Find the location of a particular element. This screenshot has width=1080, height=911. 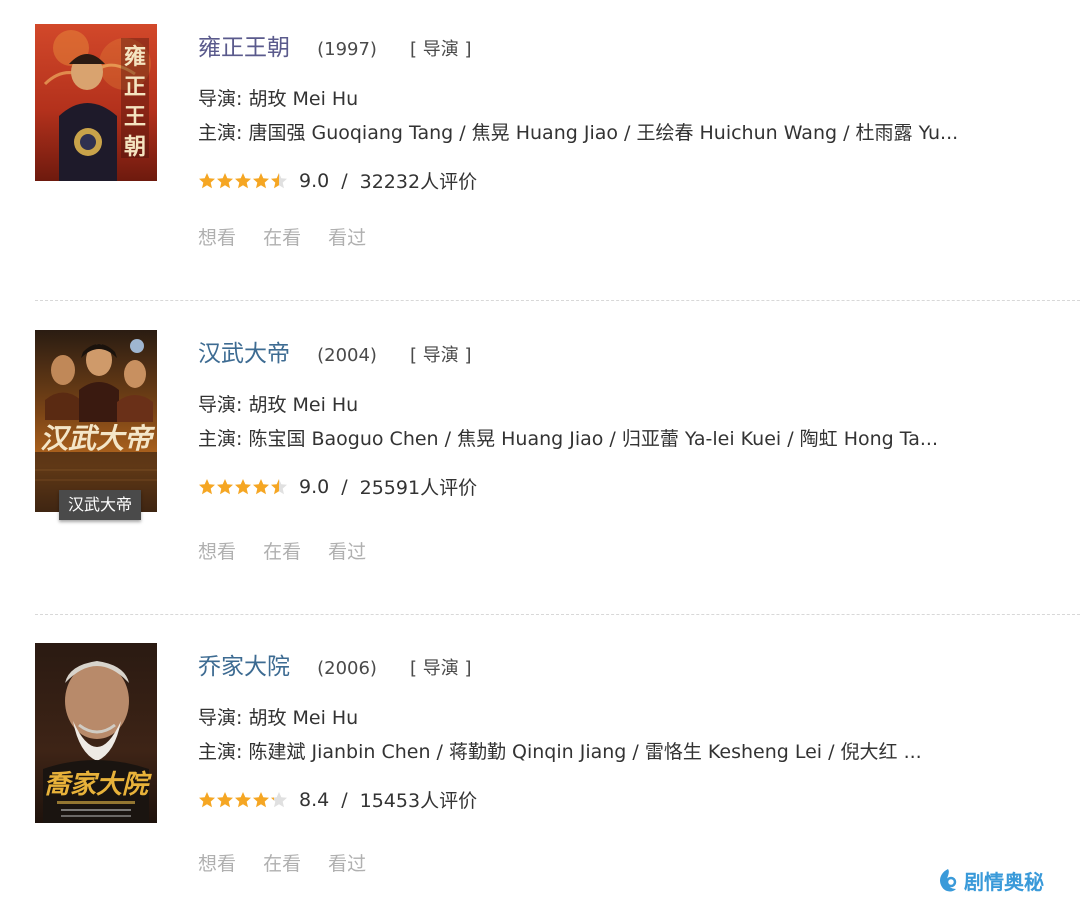

watermark: 剧情奥秘 is located at coordinates (990, 880).